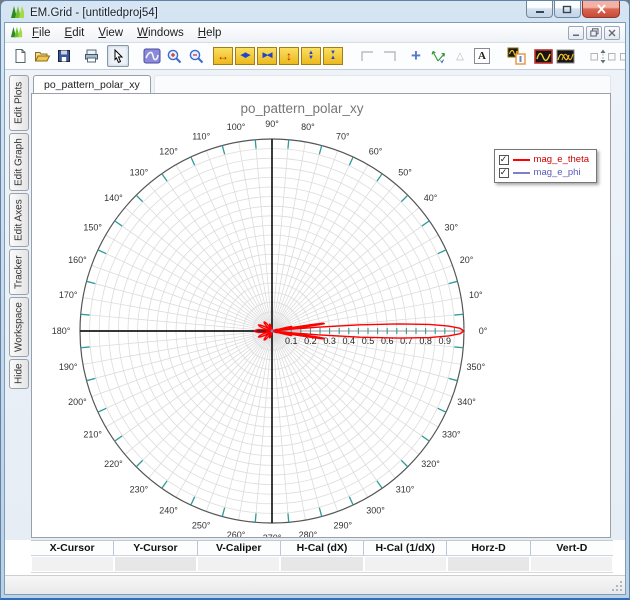 Image resolution: width=630 pixels, height=600 pixels. I want to click on legend-row-phi: ✓ mag_e_phi, so click(543, 172).